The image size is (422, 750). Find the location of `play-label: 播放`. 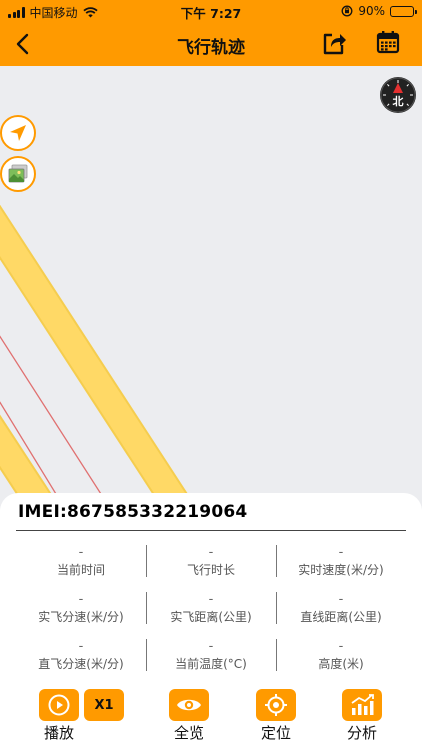

play-label: 播放 is located at coordinates (58, 733).